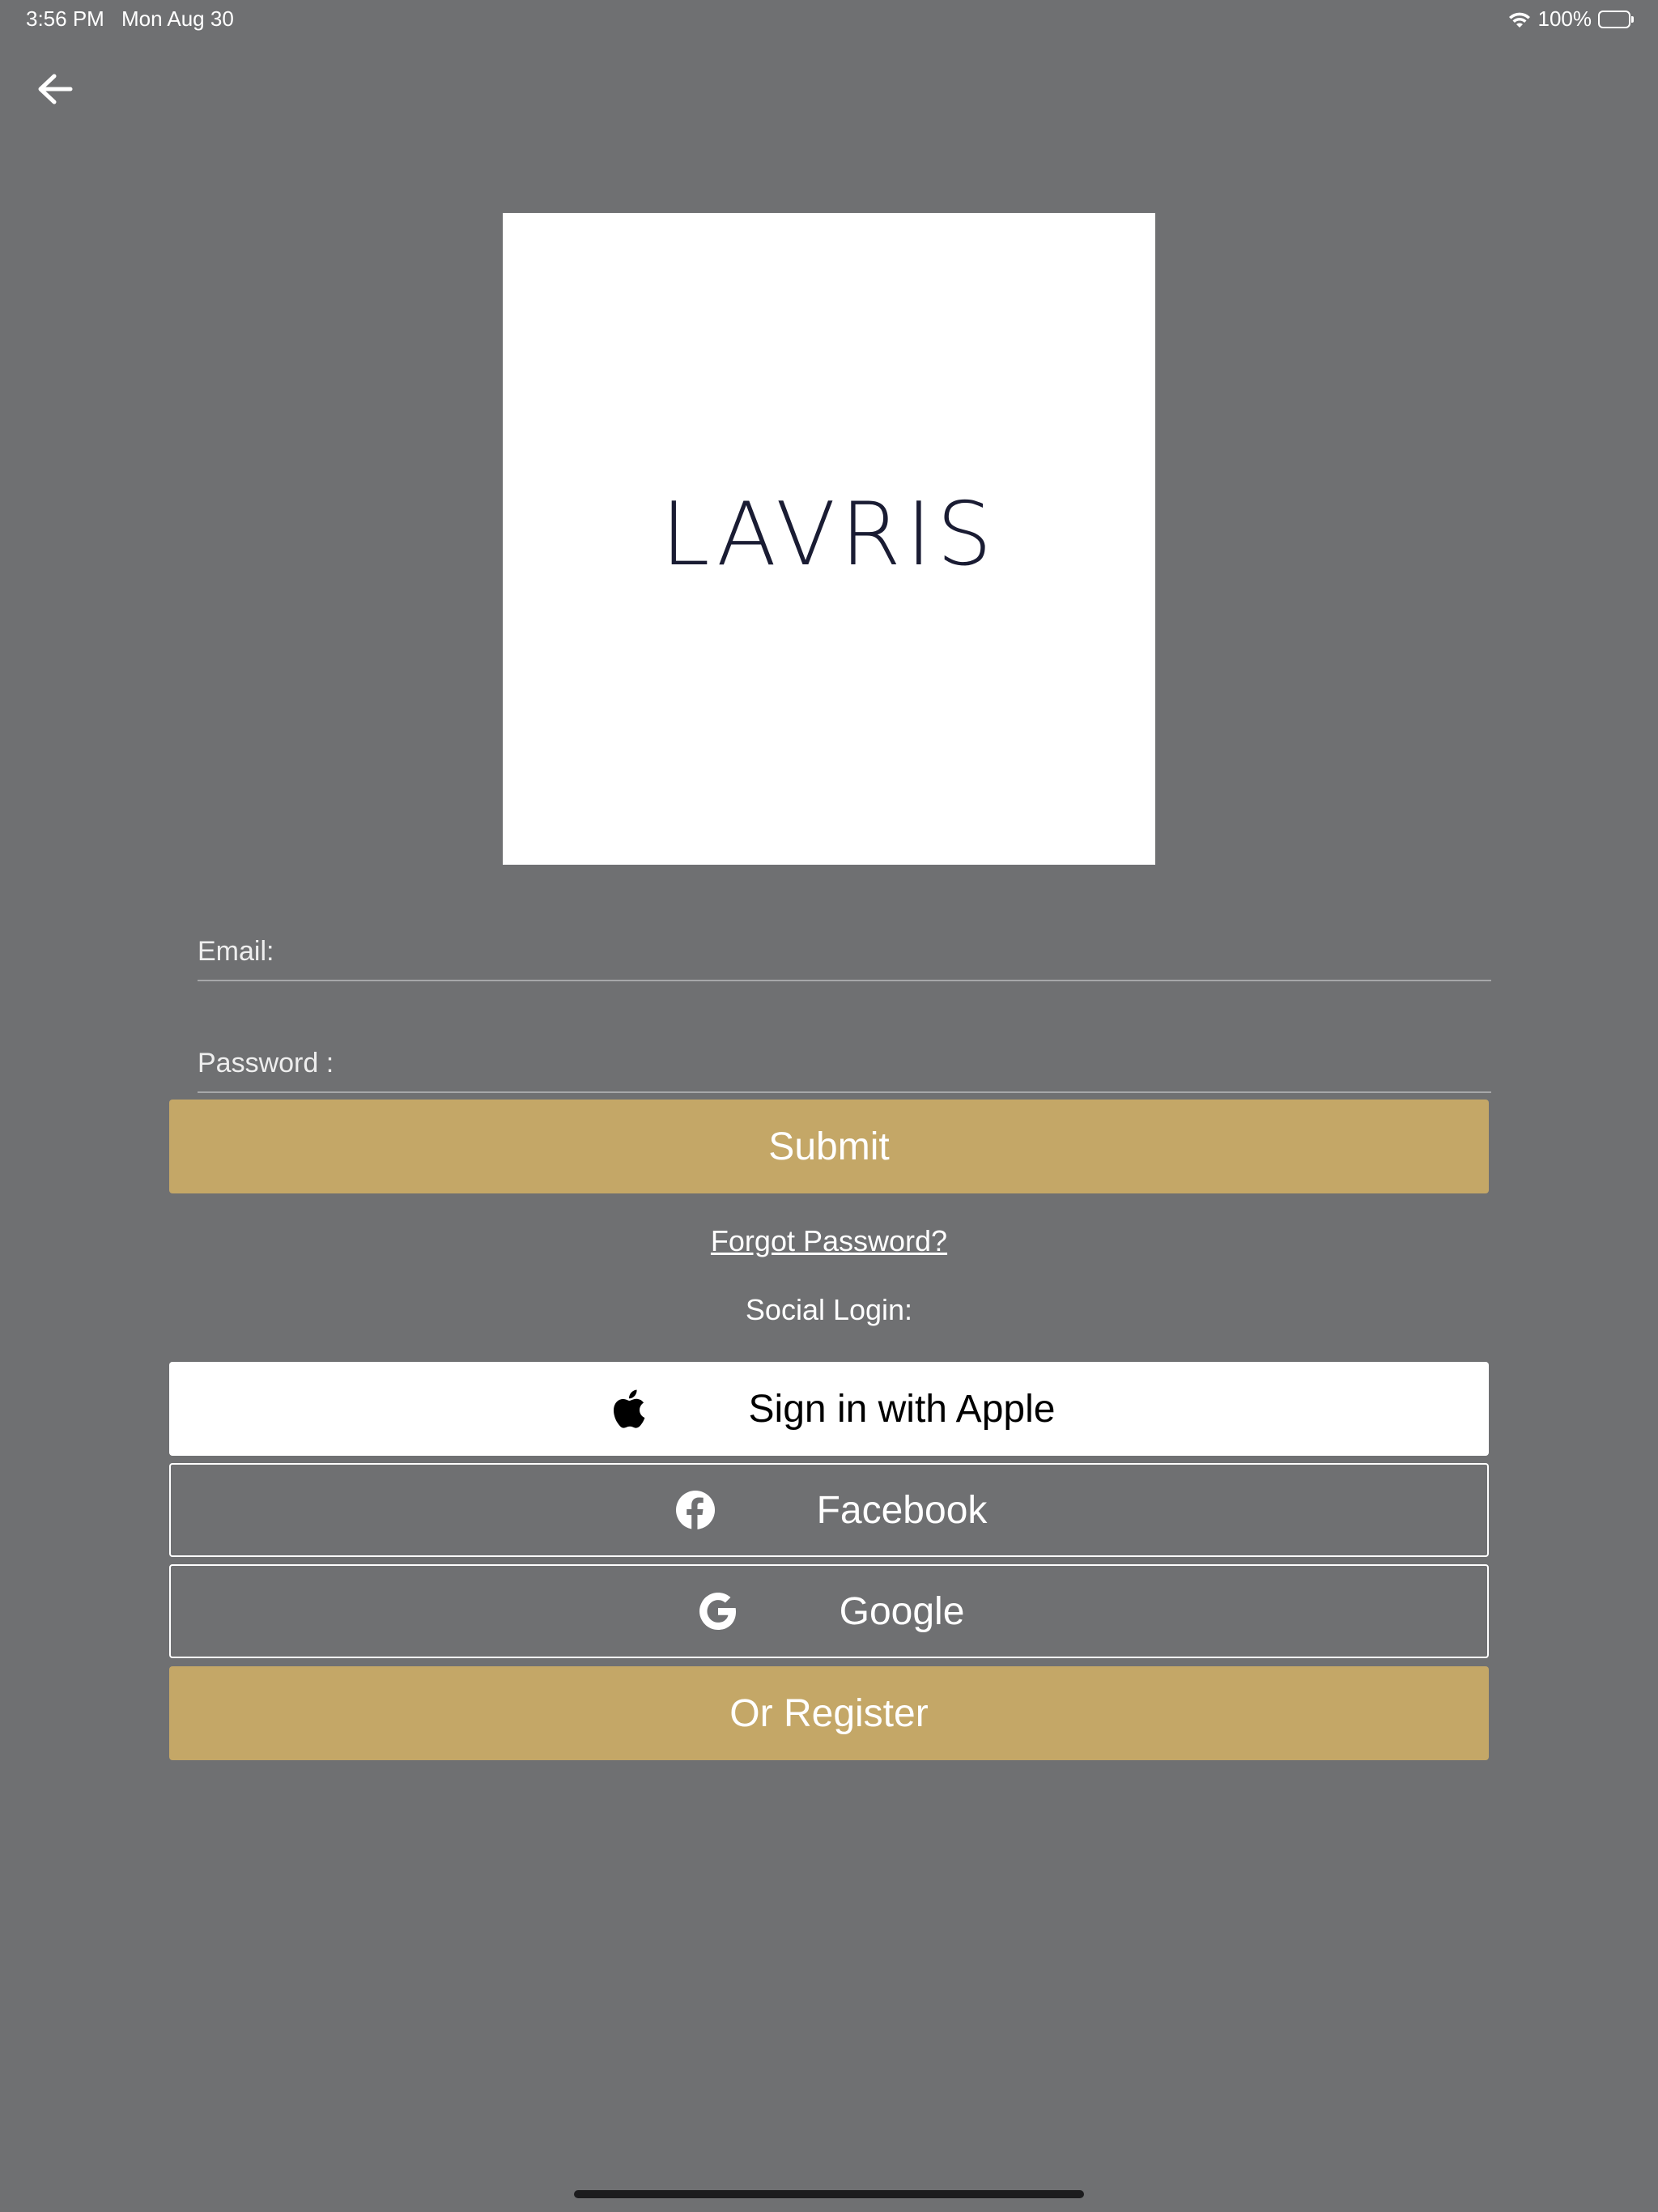 This screenshot has height=2212, width=1658. Describe the element at coordinates (1519, 19) in the screenshot. I see `wifi-icon` at that location.